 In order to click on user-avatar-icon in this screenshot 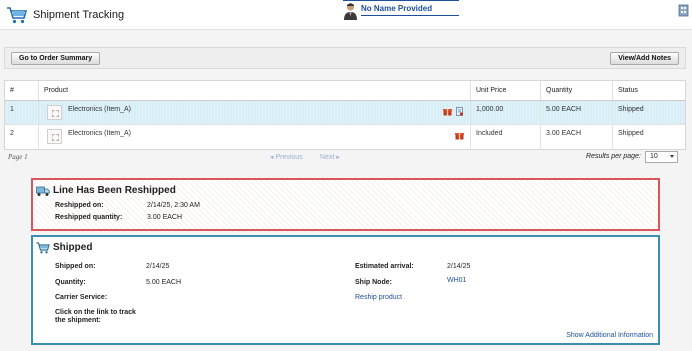, I will do `click(350, 11)`.